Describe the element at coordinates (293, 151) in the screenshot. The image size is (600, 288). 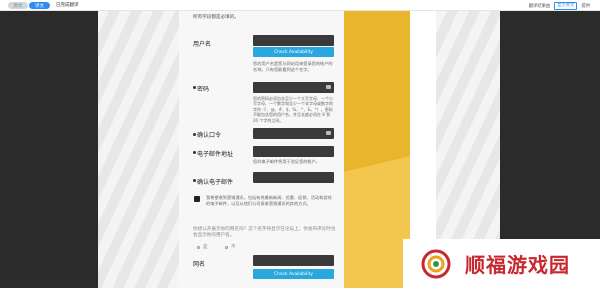
I see `email-input` at that location.